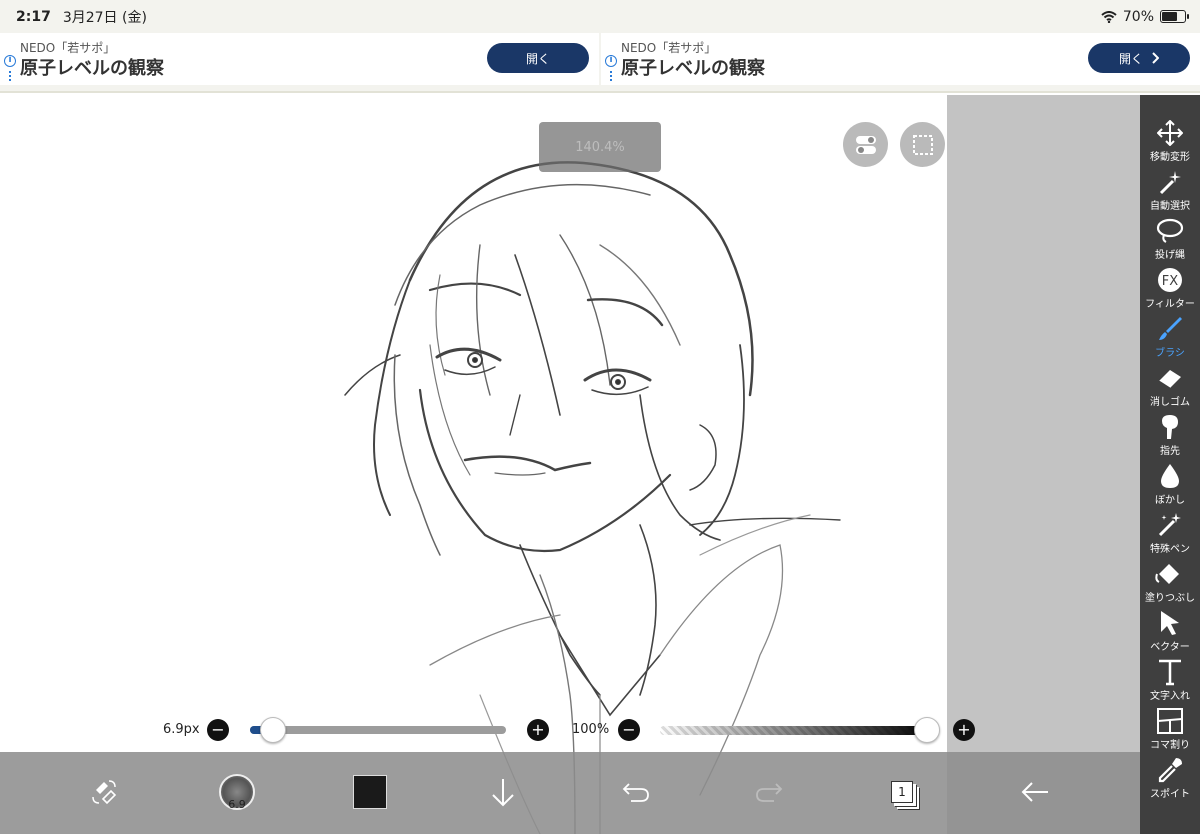 This screenshot has height=834, width=1200. I want to click on undo-icon, so click(635, 792).